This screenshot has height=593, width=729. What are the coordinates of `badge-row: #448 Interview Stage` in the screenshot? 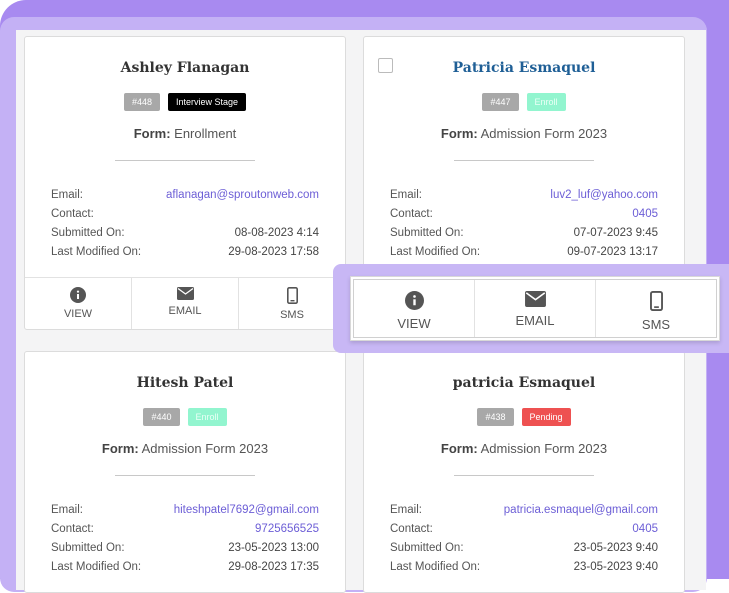 It's located at (185, 102).